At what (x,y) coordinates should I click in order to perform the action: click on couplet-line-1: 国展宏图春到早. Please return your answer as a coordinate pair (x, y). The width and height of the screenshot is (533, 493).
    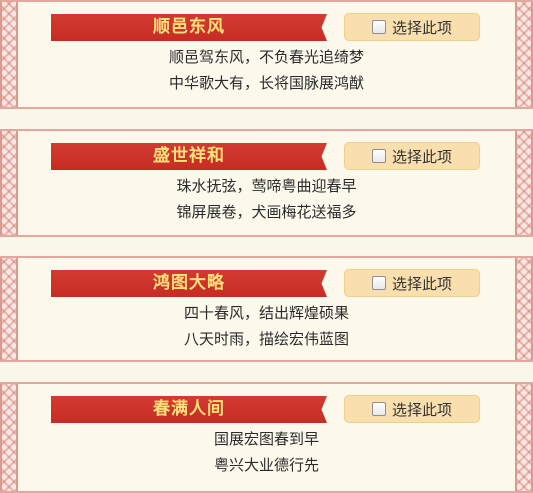
    Looking at the image, I should click on (266, 439).